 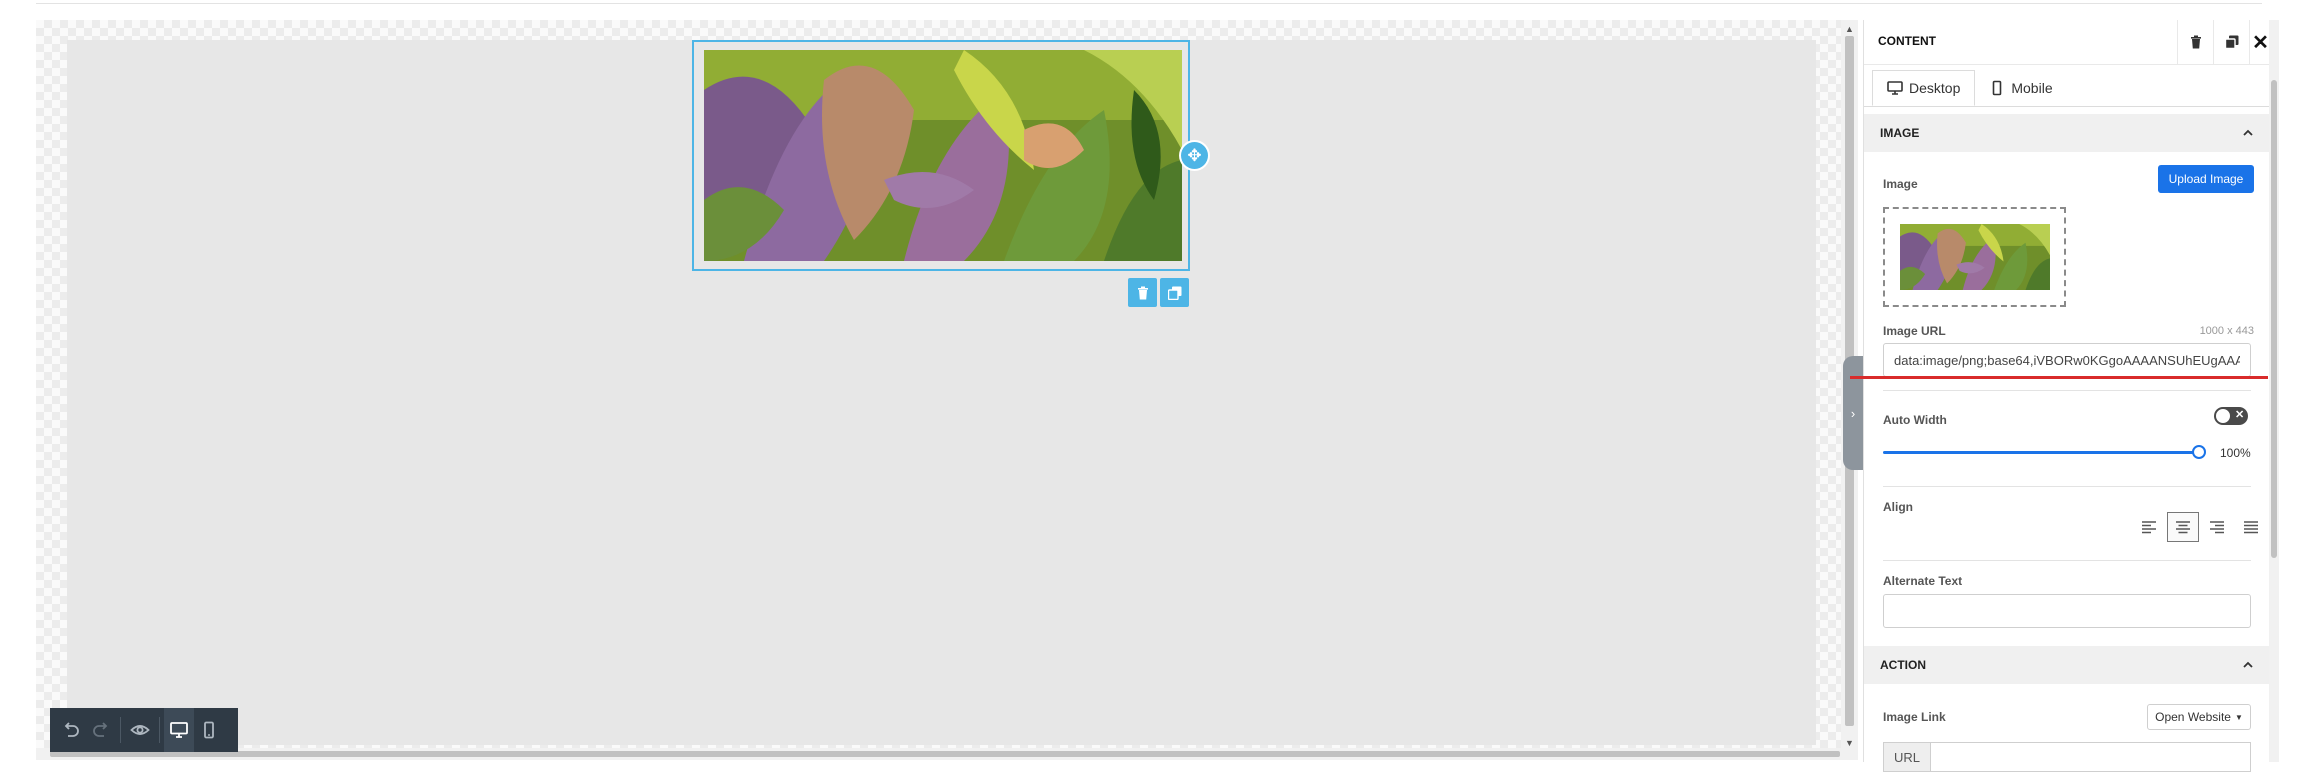 What do you see at coordinates (2090, 757) in the screenshot?
I see `url-input` at bounding box center [2090, 757].